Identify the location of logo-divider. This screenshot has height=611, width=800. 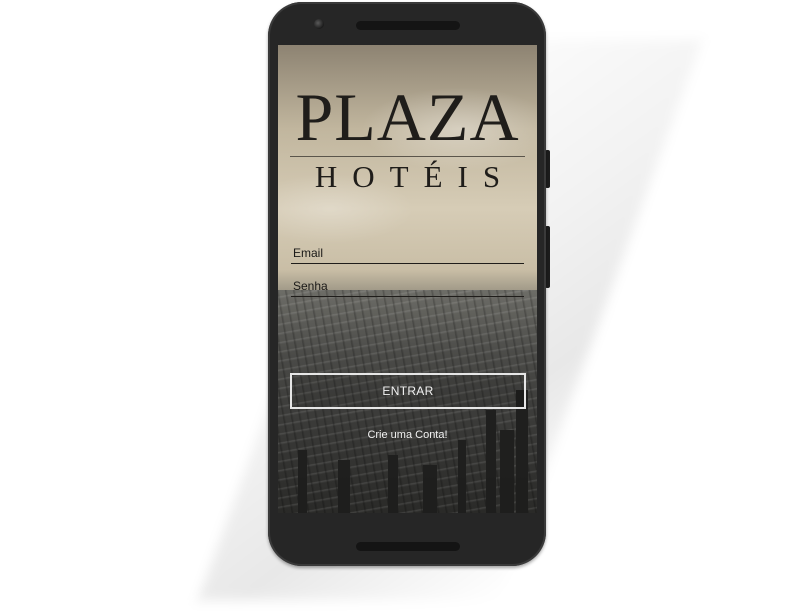
(407, 156).